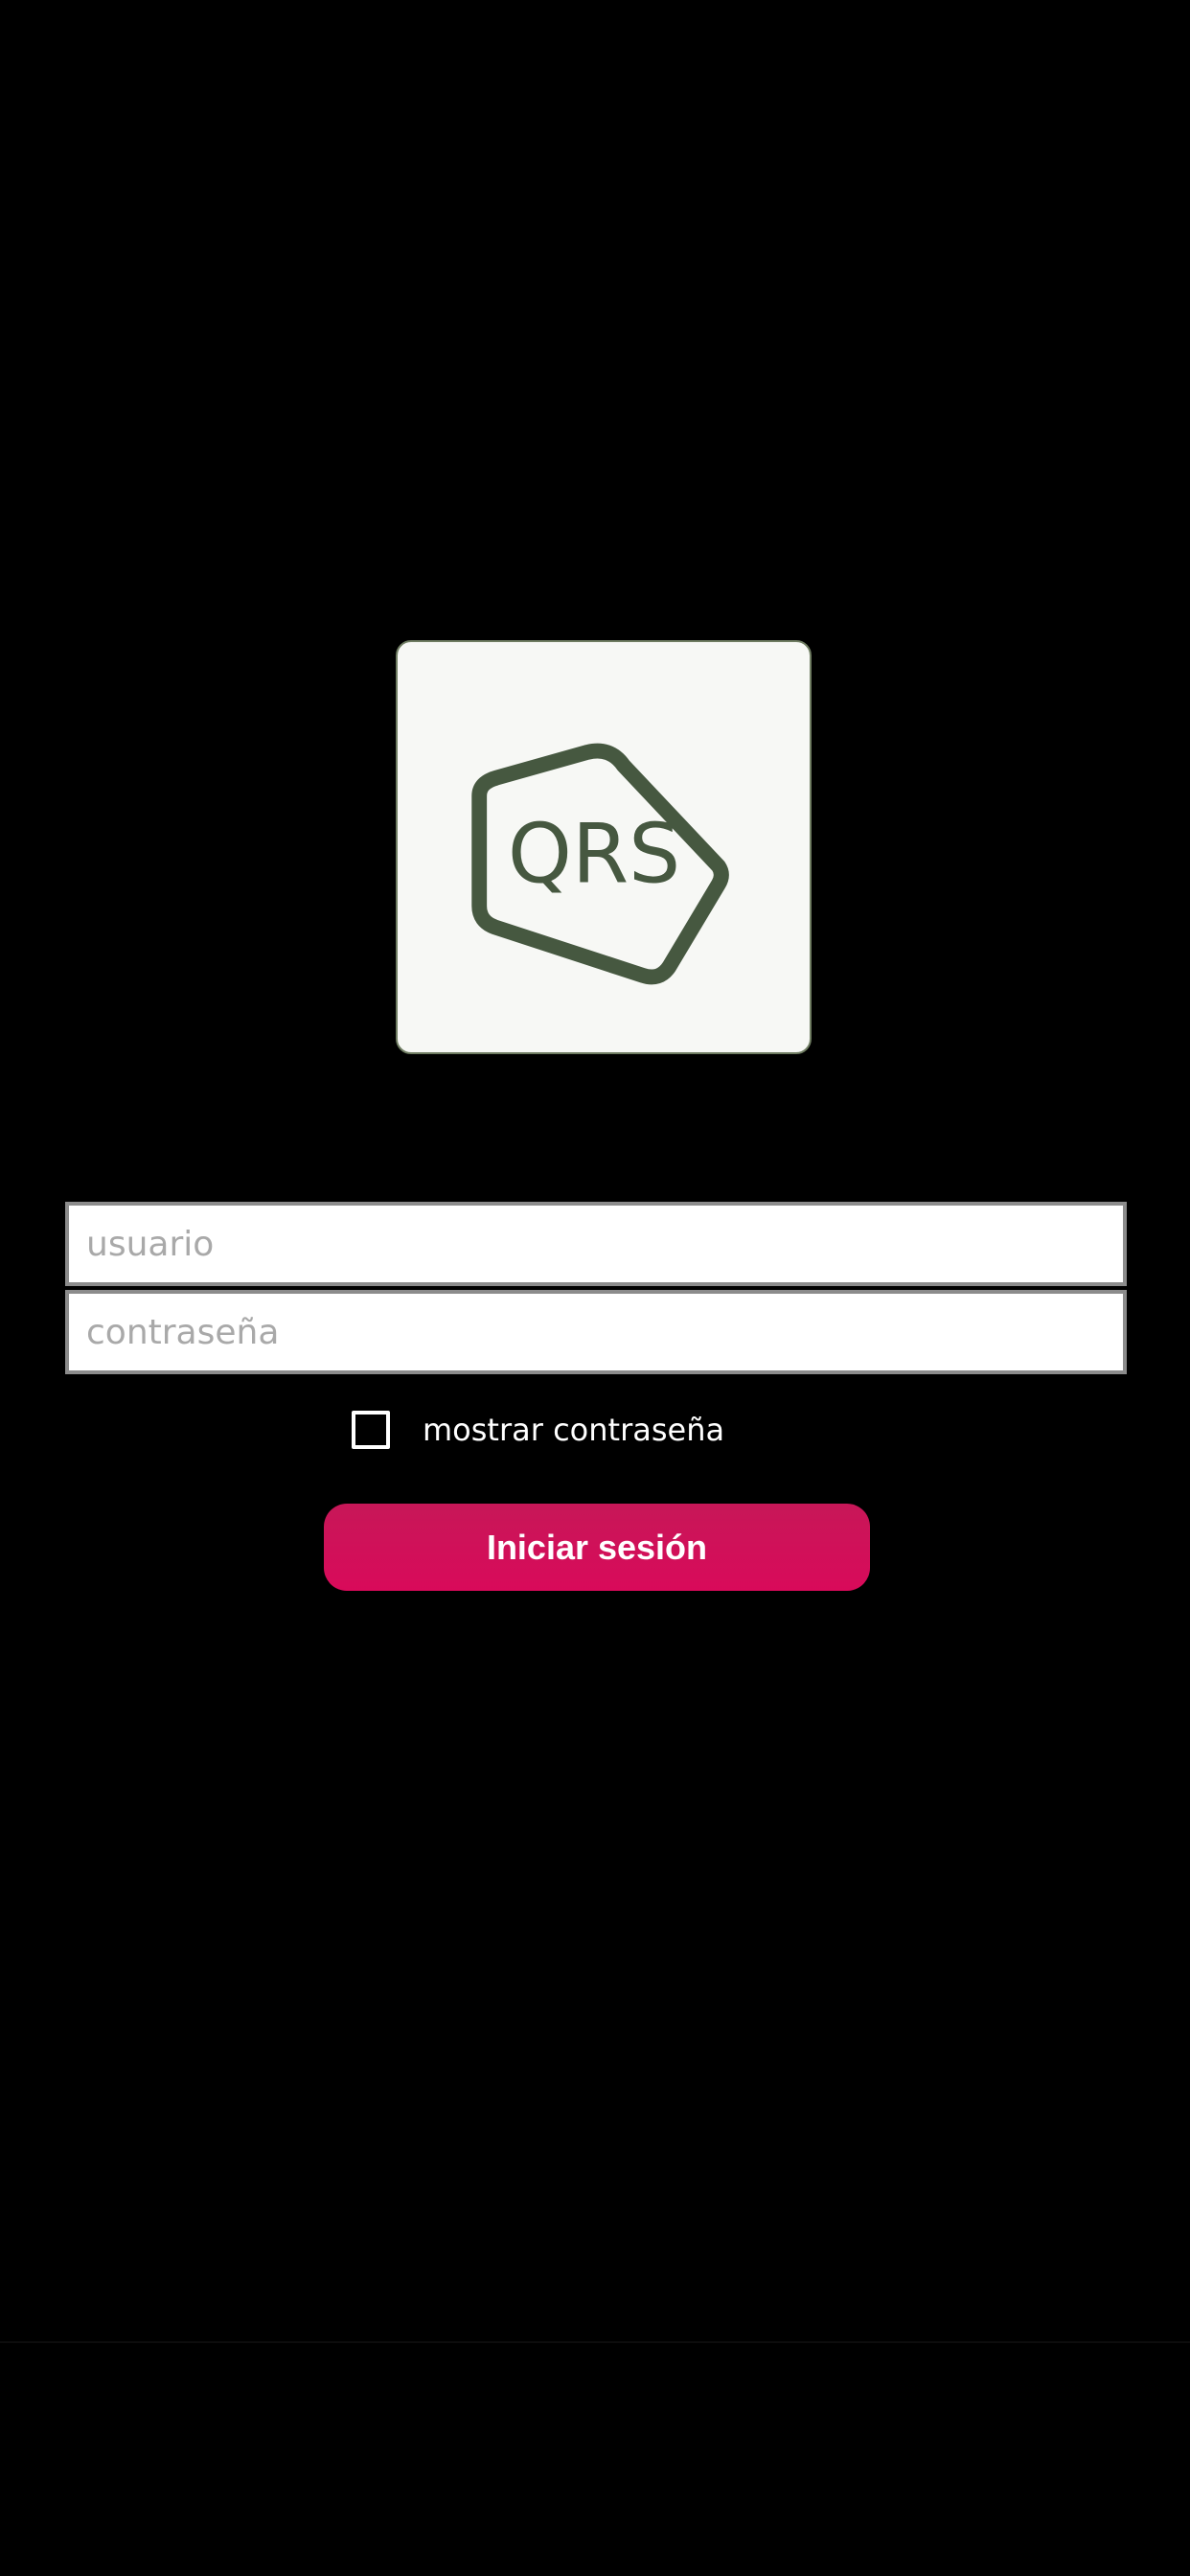  What do you see at coordinates (594, 855) in the screenshot?
I see `logo-text: QRS` at bounding box center [594, 855].